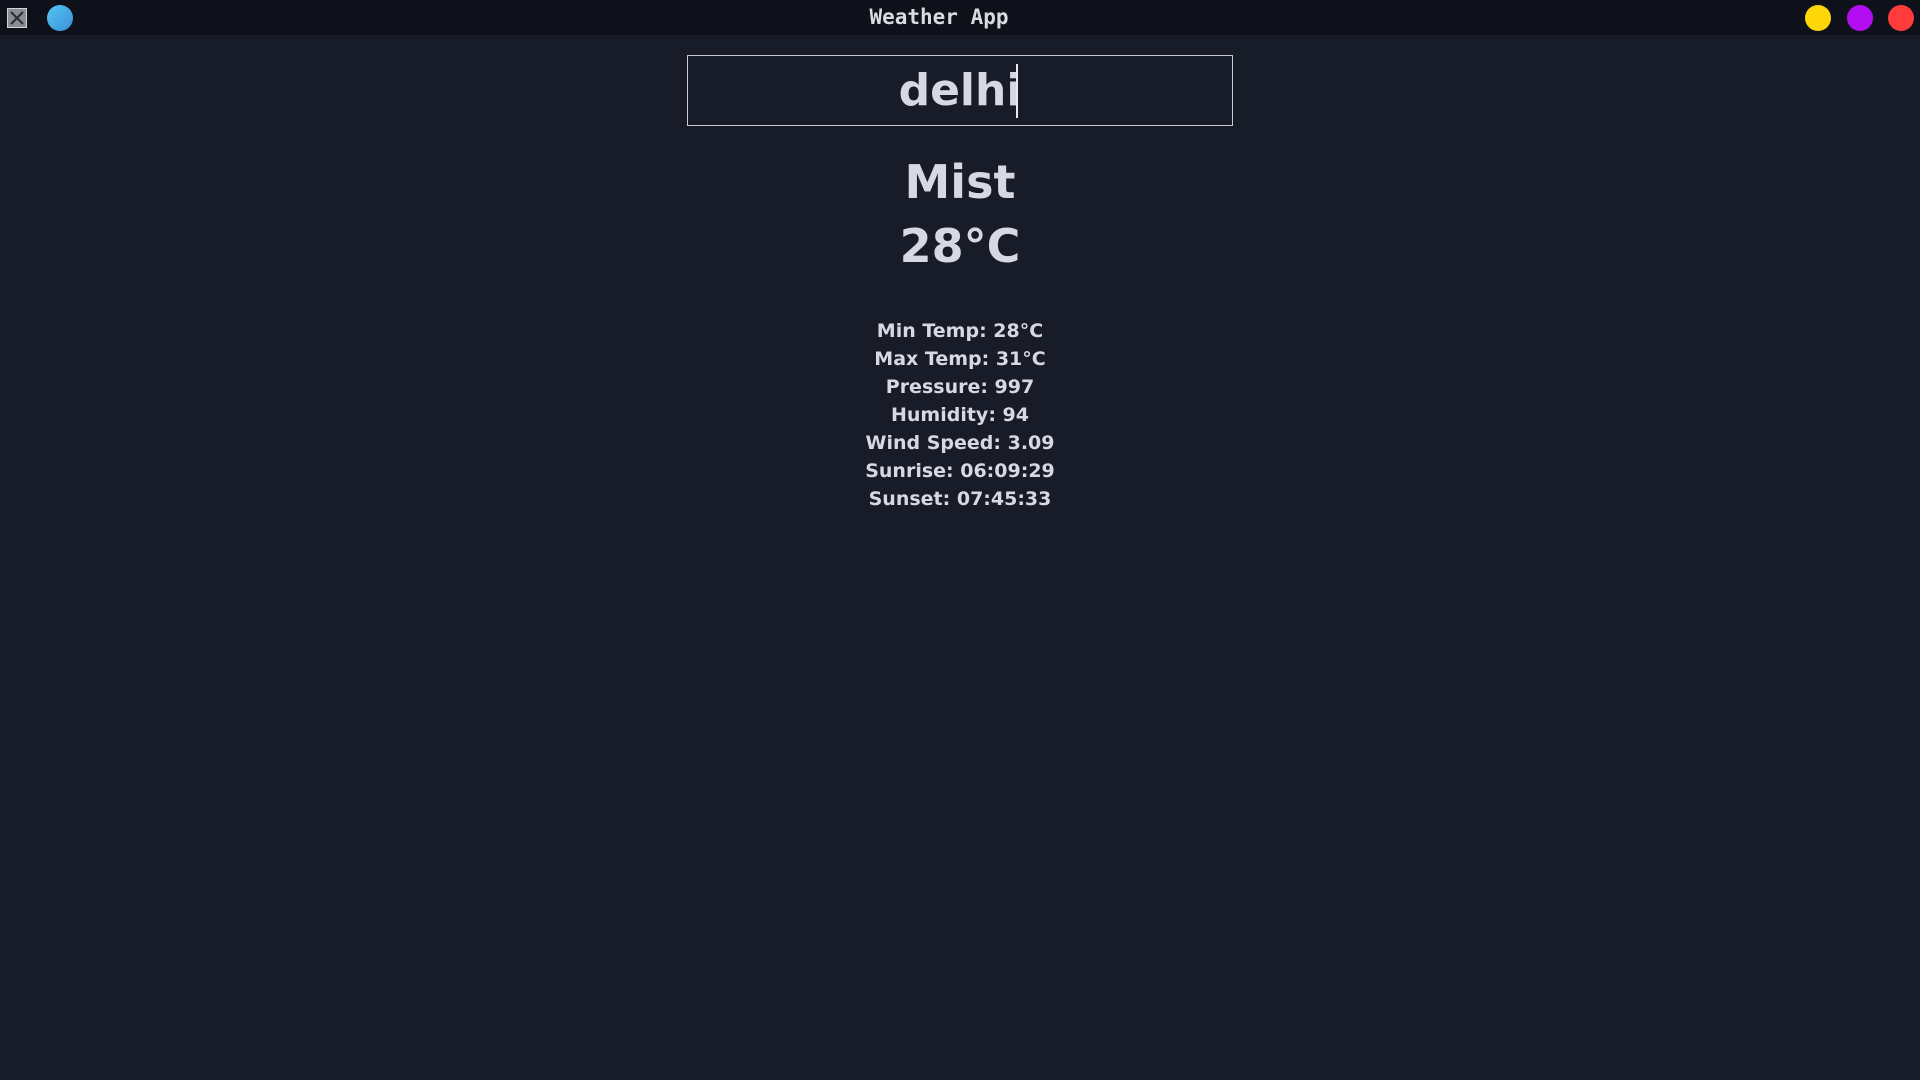 This screenshot has height=1080, width=1920. What do you see at coordinates (960, 246) in the screenshot?
I see `current-temperature: 28°C` at bounding box center [960, 246].